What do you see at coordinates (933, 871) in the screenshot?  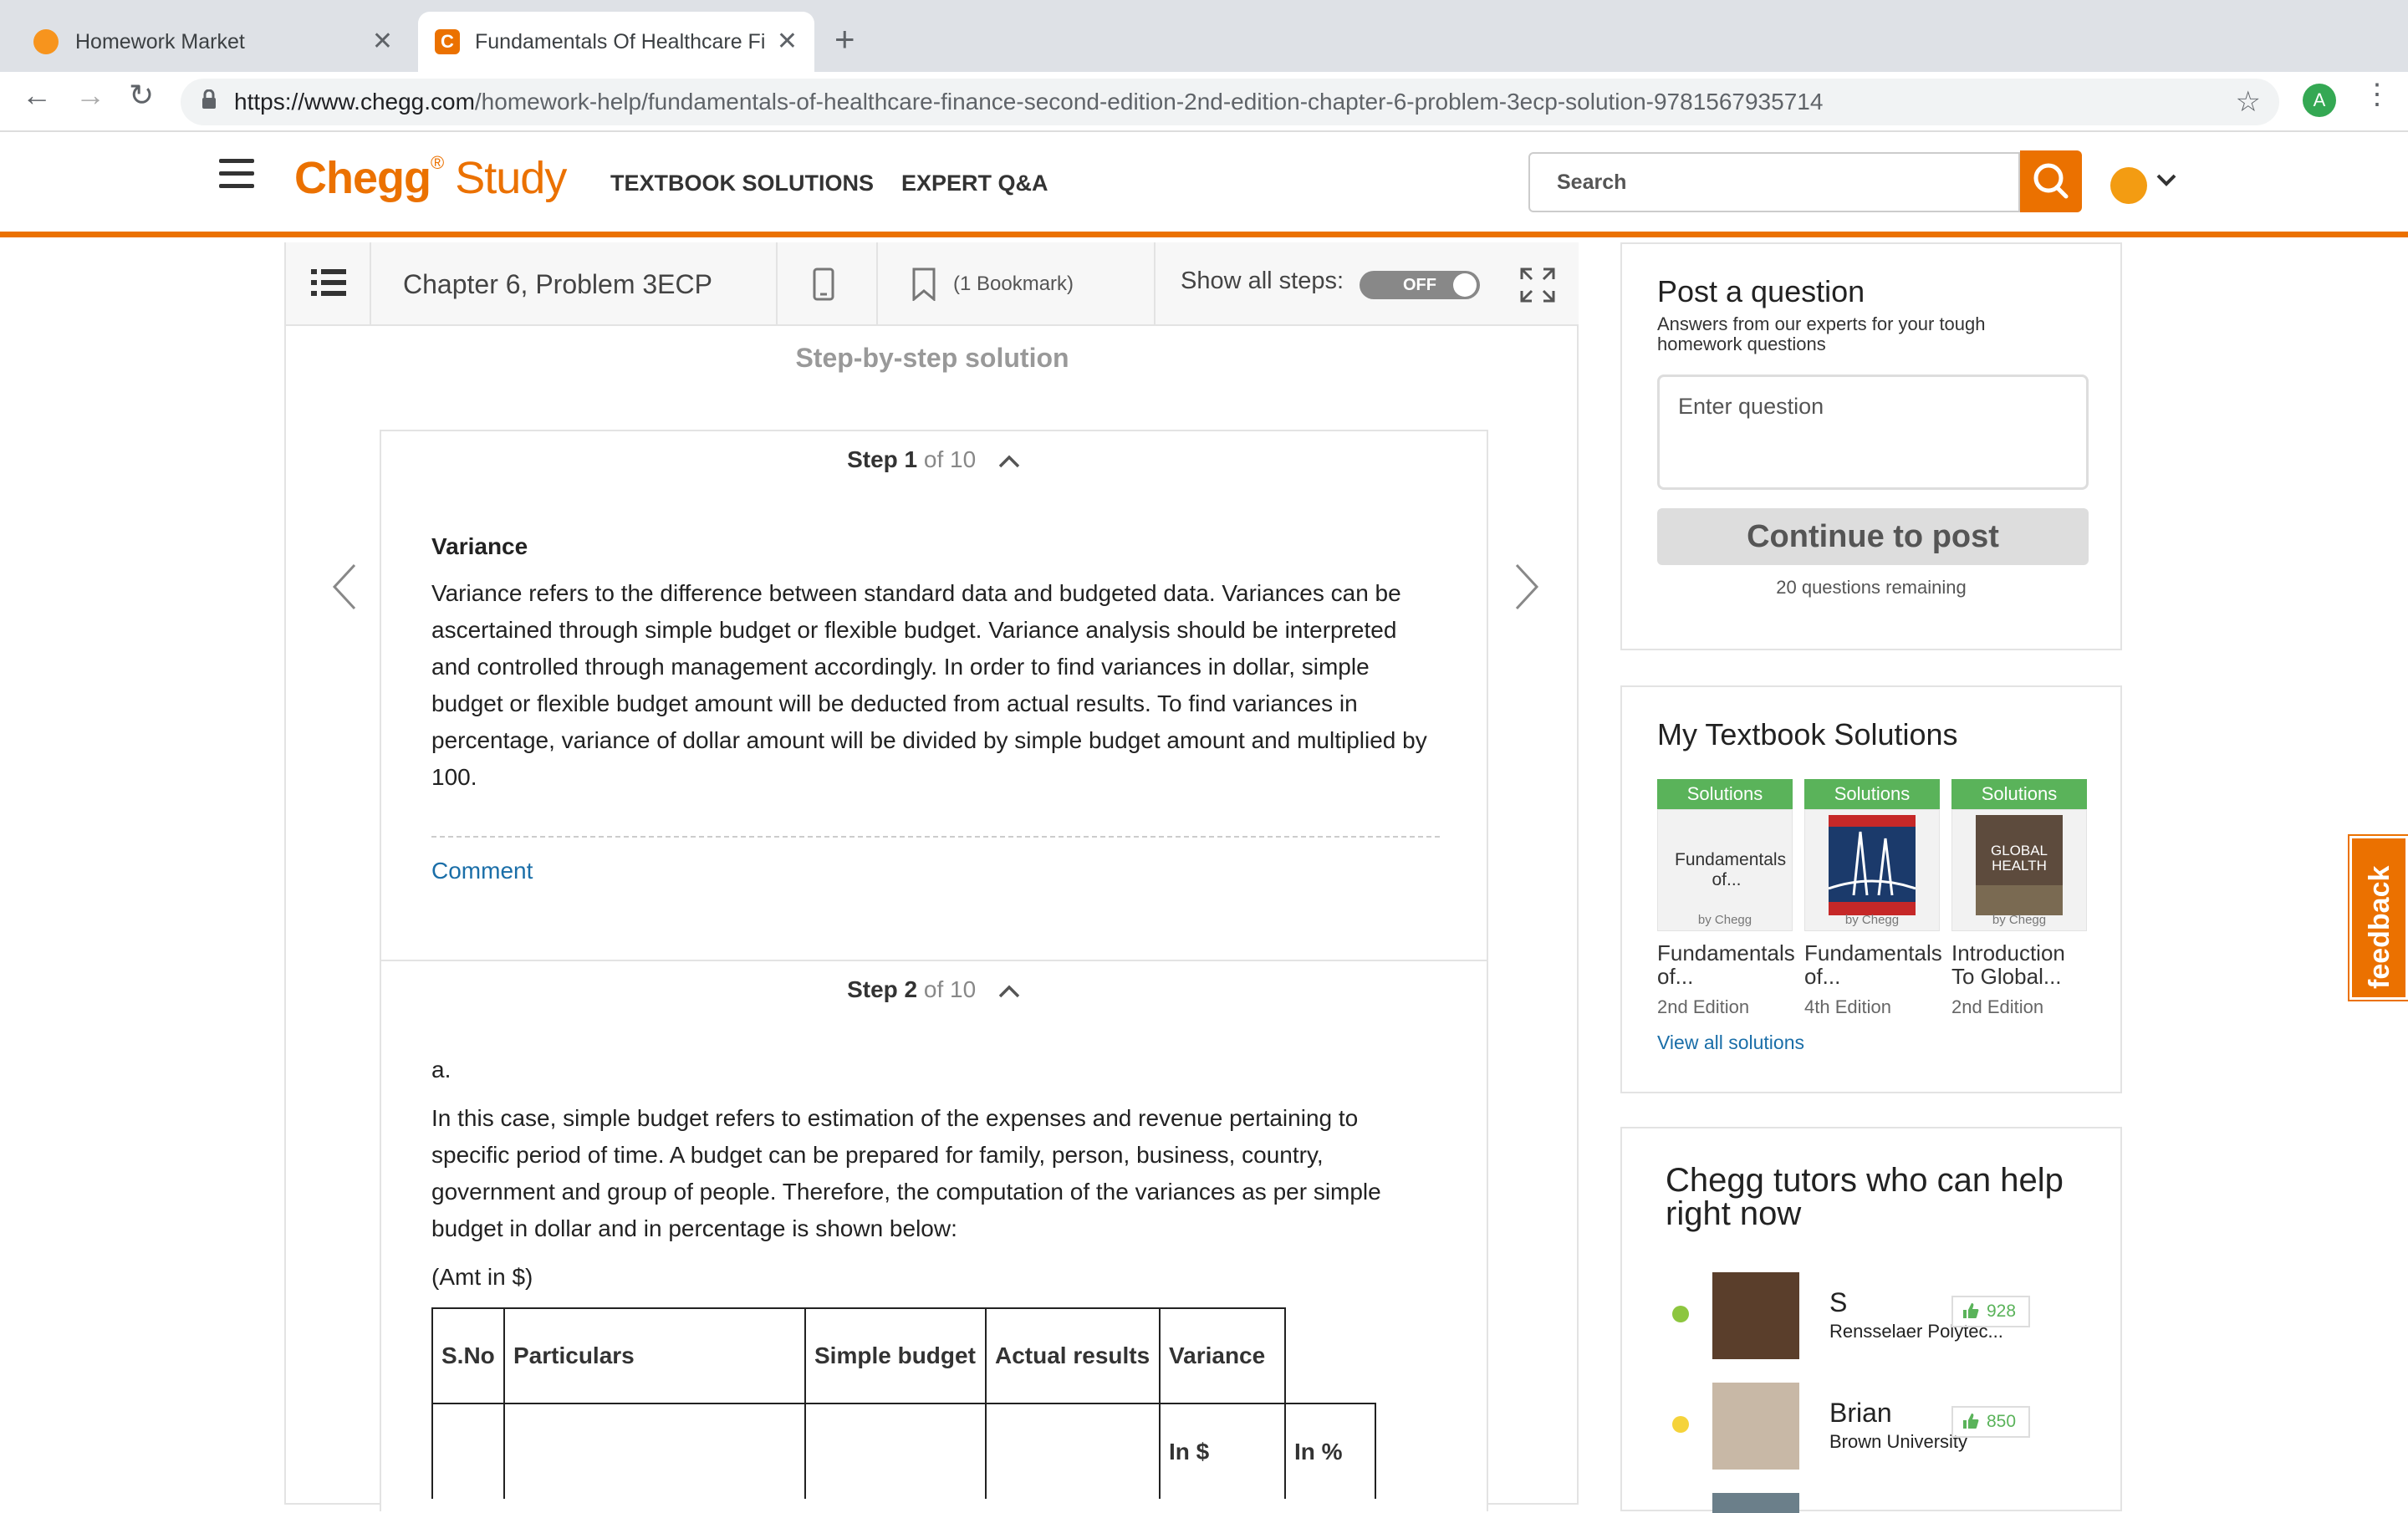 I see `comment-link: Comment` at bounding box center [933, 871].